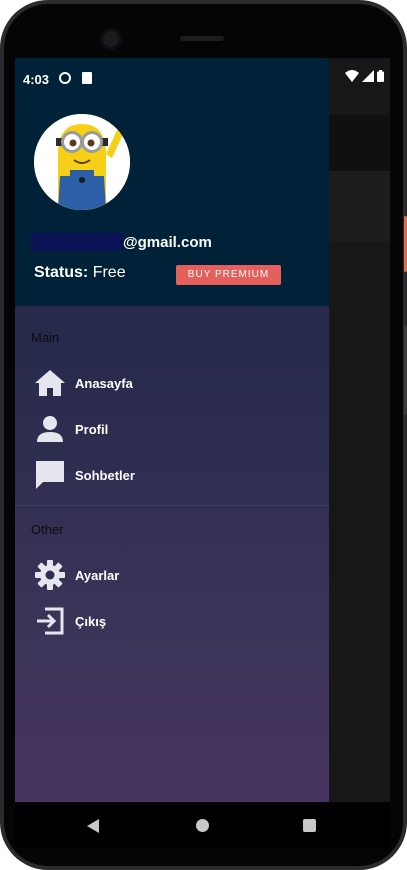 Image resolution: width=407 pixels, height=870 pixels. I want to click on email-row: @gmail.com, so click(121, 242).